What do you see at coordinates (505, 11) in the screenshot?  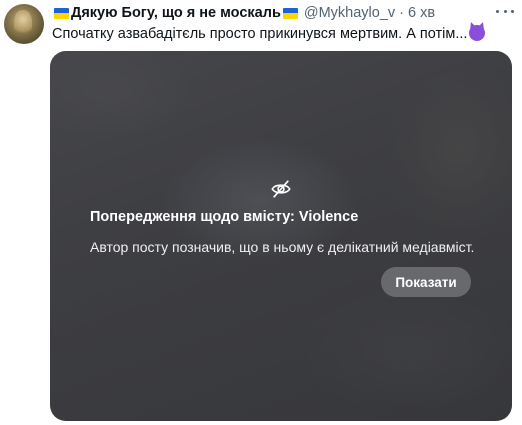 I see `more-options-icon` at bounding box center [505, 11].